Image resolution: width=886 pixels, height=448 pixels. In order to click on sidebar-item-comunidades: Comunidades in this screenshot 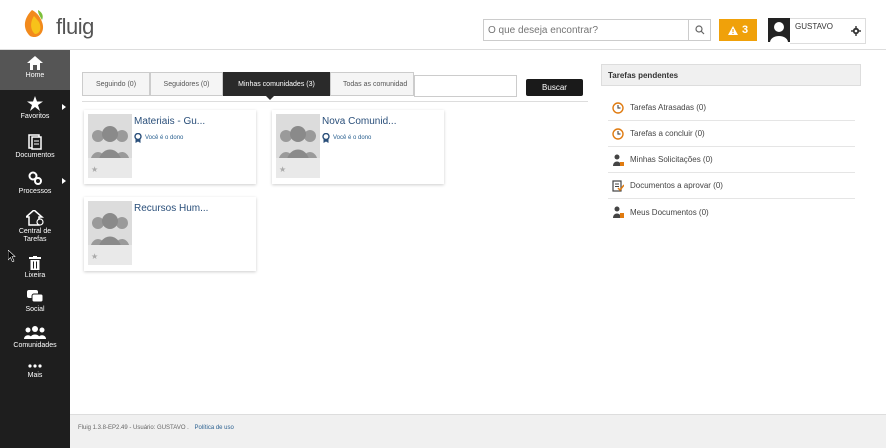, I will do `click(35, 337)`.